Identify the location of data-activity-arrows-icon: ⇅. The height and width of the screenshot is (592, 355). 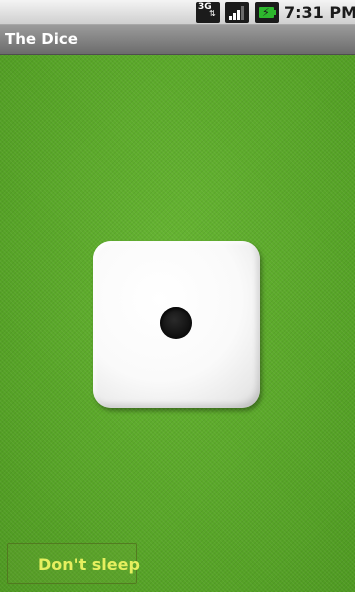
(212, 13).